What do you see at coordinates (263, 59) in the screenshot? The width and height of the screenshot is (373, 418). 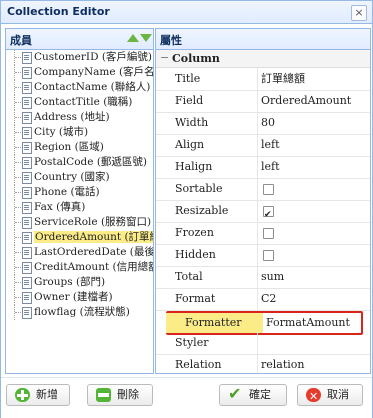 I see `property-group-column: − Column` at bounding box center [263, 59].